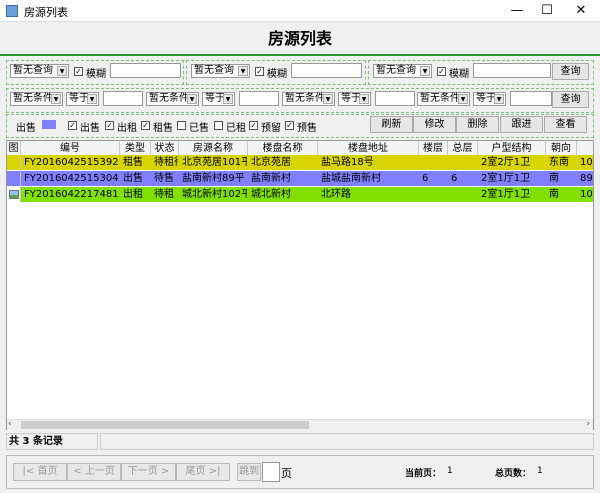 This screenshot has height=493, width=600. Describe the element at coordinates (425, 178) in the screenshot. I see `table-cell: 6` at that location.